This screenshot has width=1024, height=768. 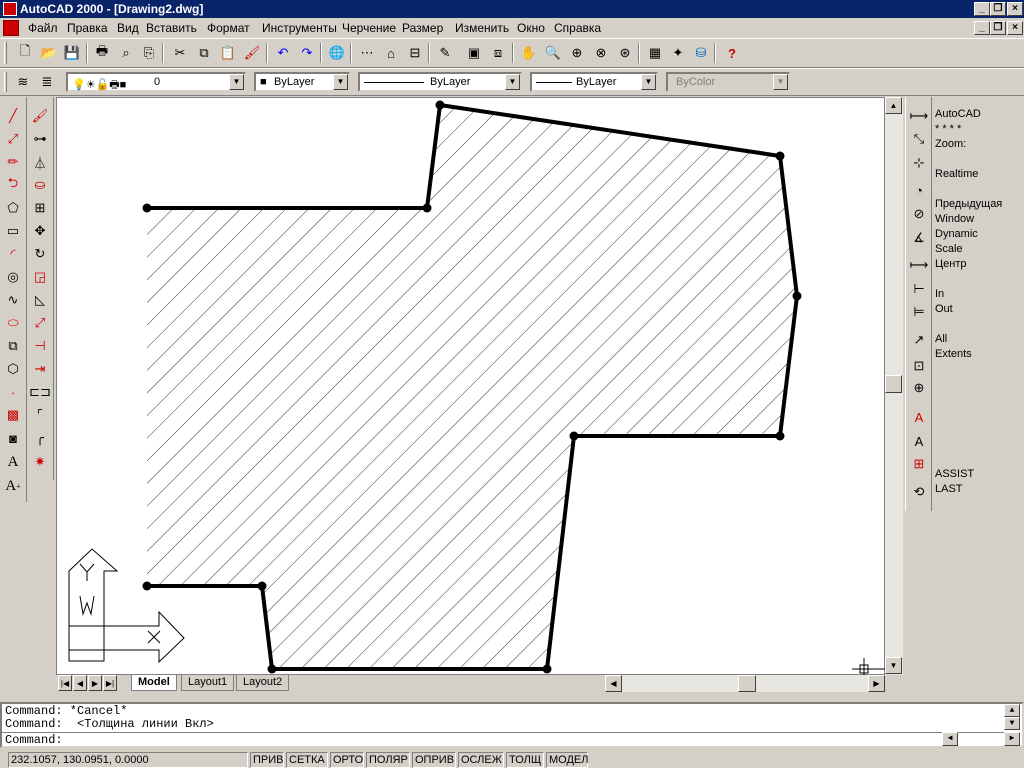 I want to click on menu-item: Окно, so click(x=531, y=28).